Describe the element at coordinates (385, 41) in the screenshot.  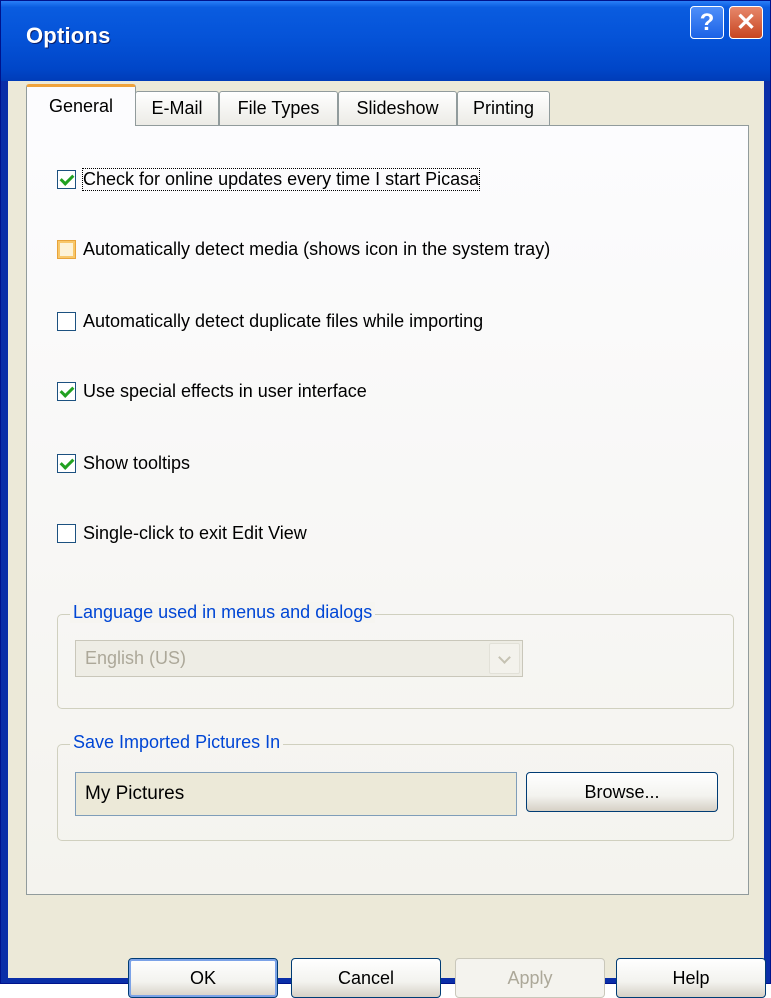
I see `title-bar: Options ? ✕` at that location.